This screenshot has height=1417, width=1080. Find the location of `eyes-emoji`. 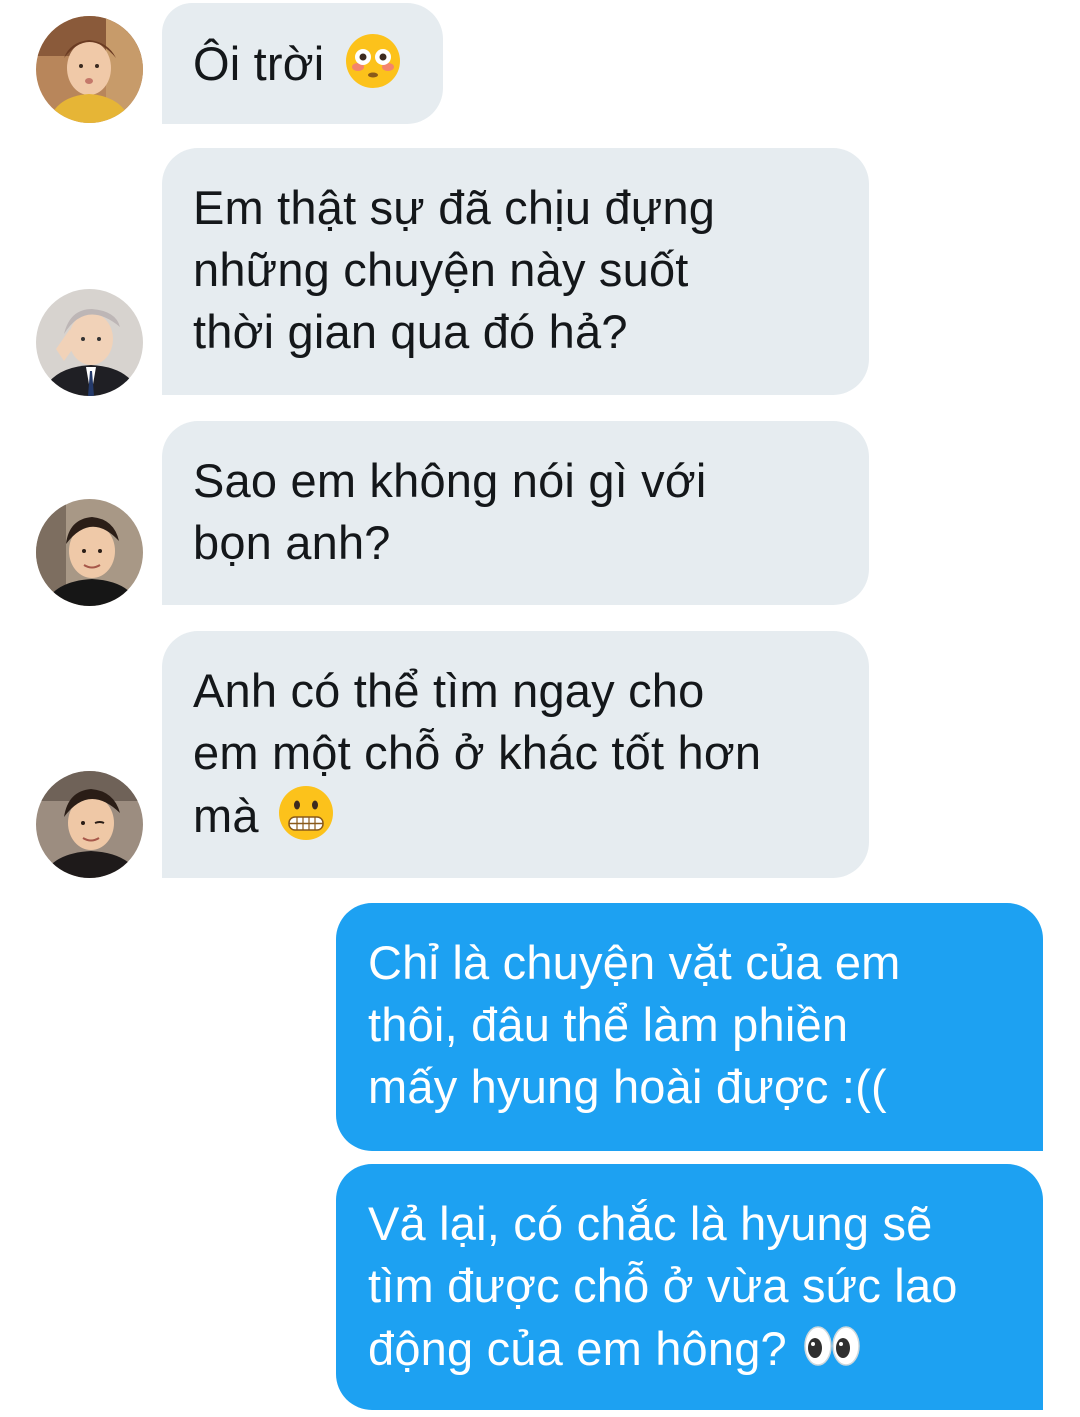

eyes-emoji is located at coordinates (832, 1346).